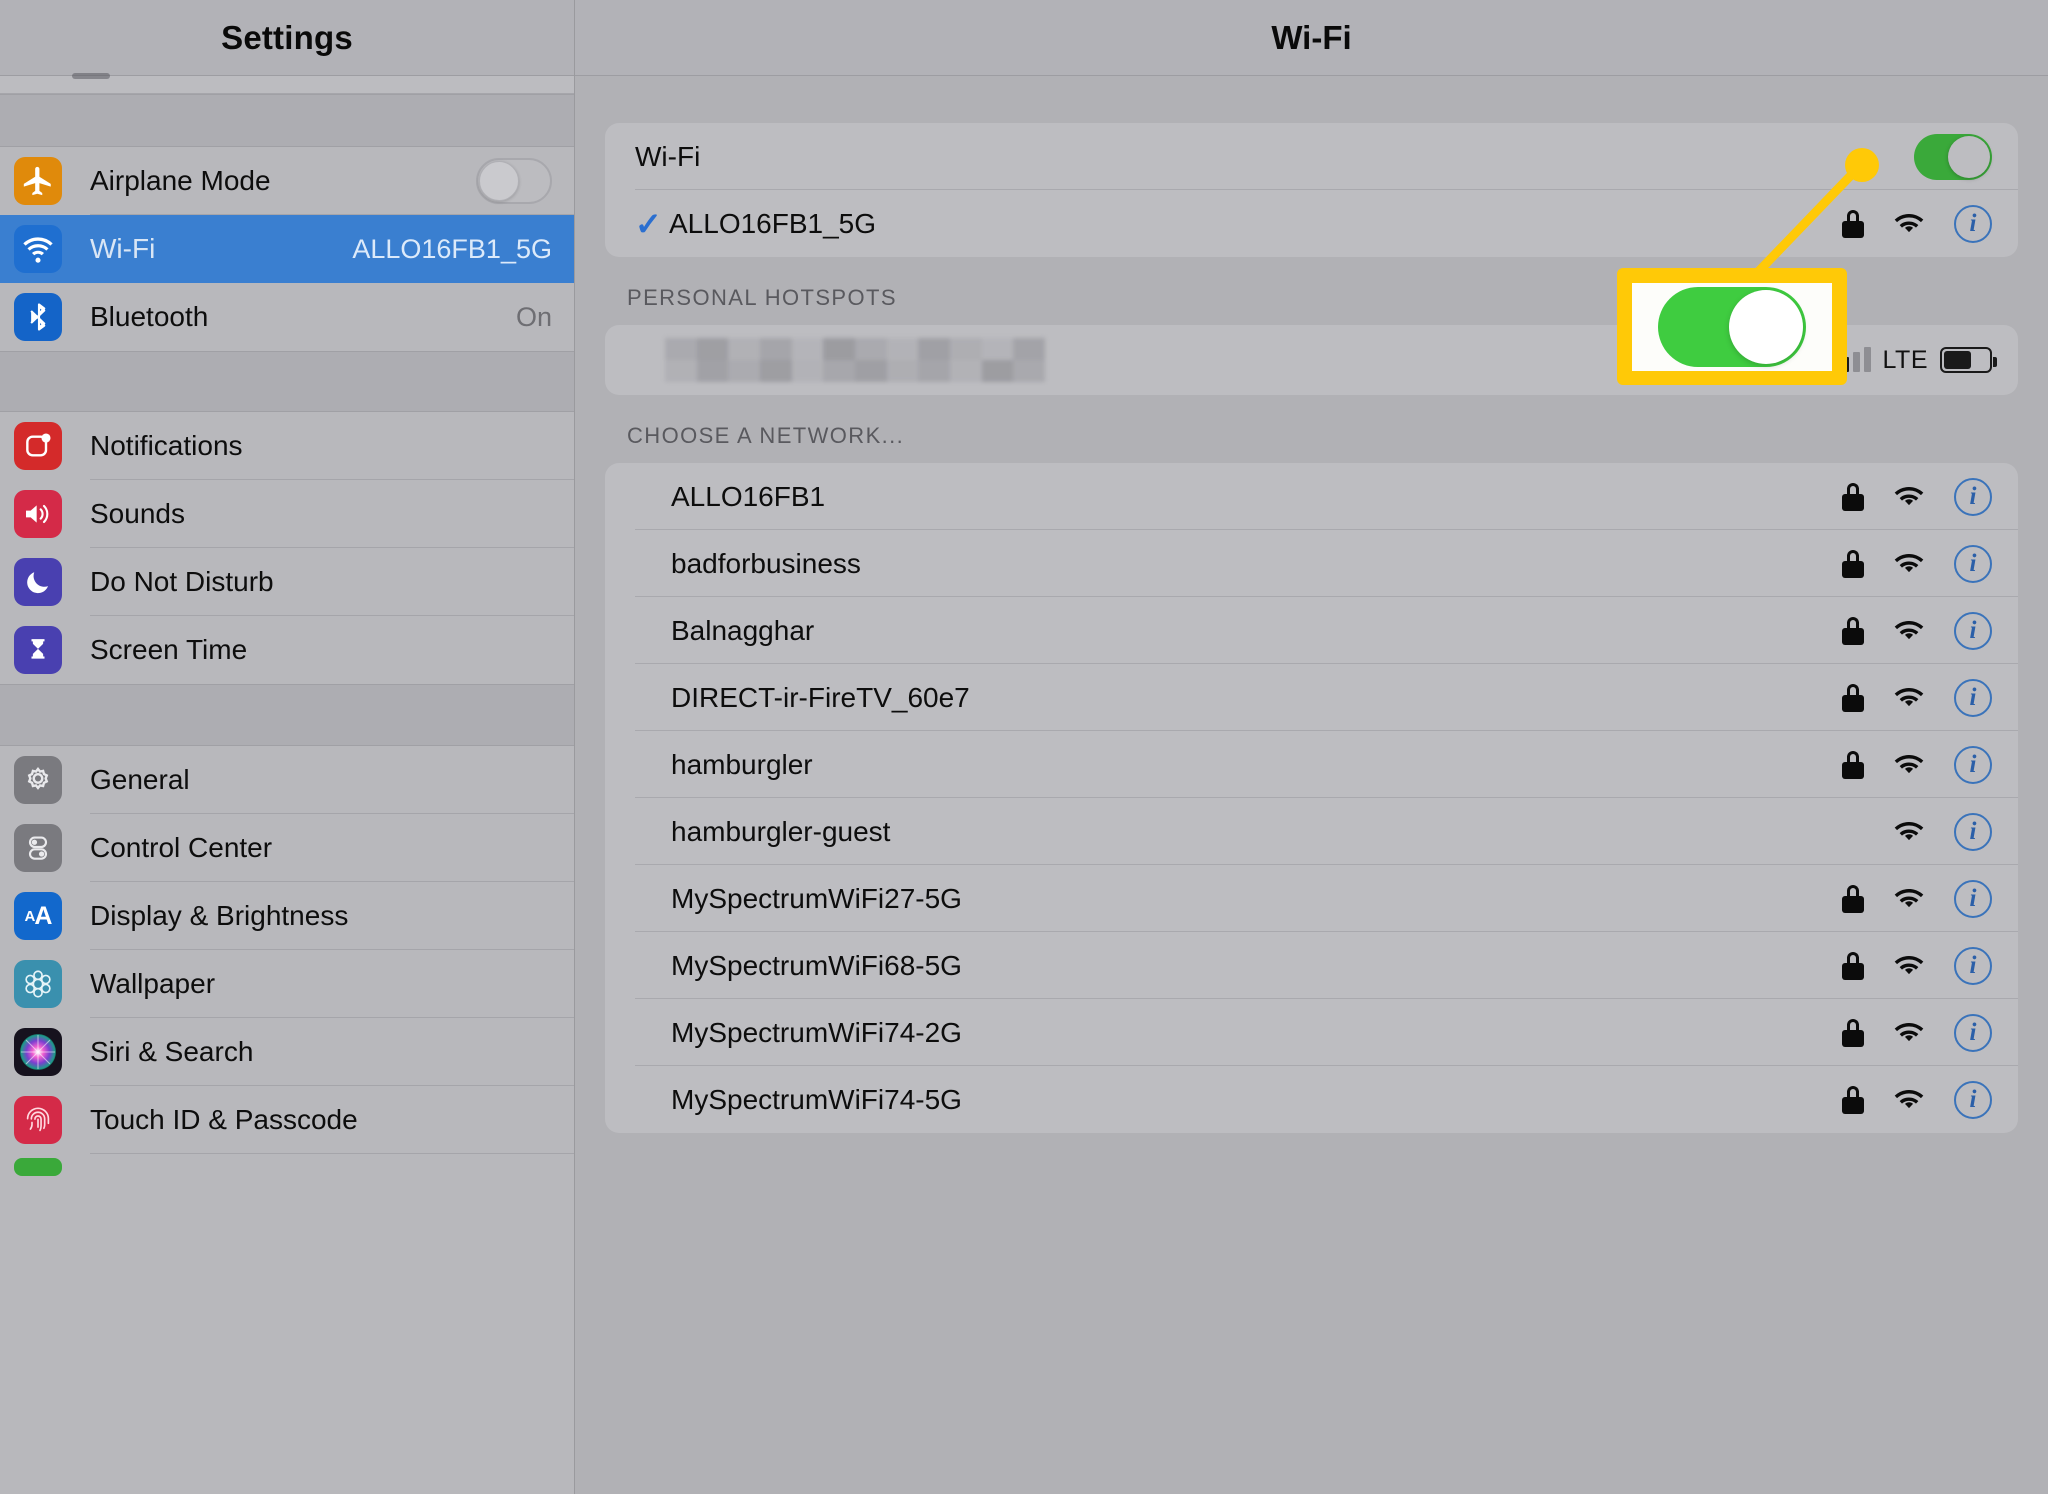 The height and width of the screenshot is (1494, 2048). Describe the element at coordinates (452, 248) in the screenshot. I see `sidebar-item-value: ALLO16FB1_5G` at that location.